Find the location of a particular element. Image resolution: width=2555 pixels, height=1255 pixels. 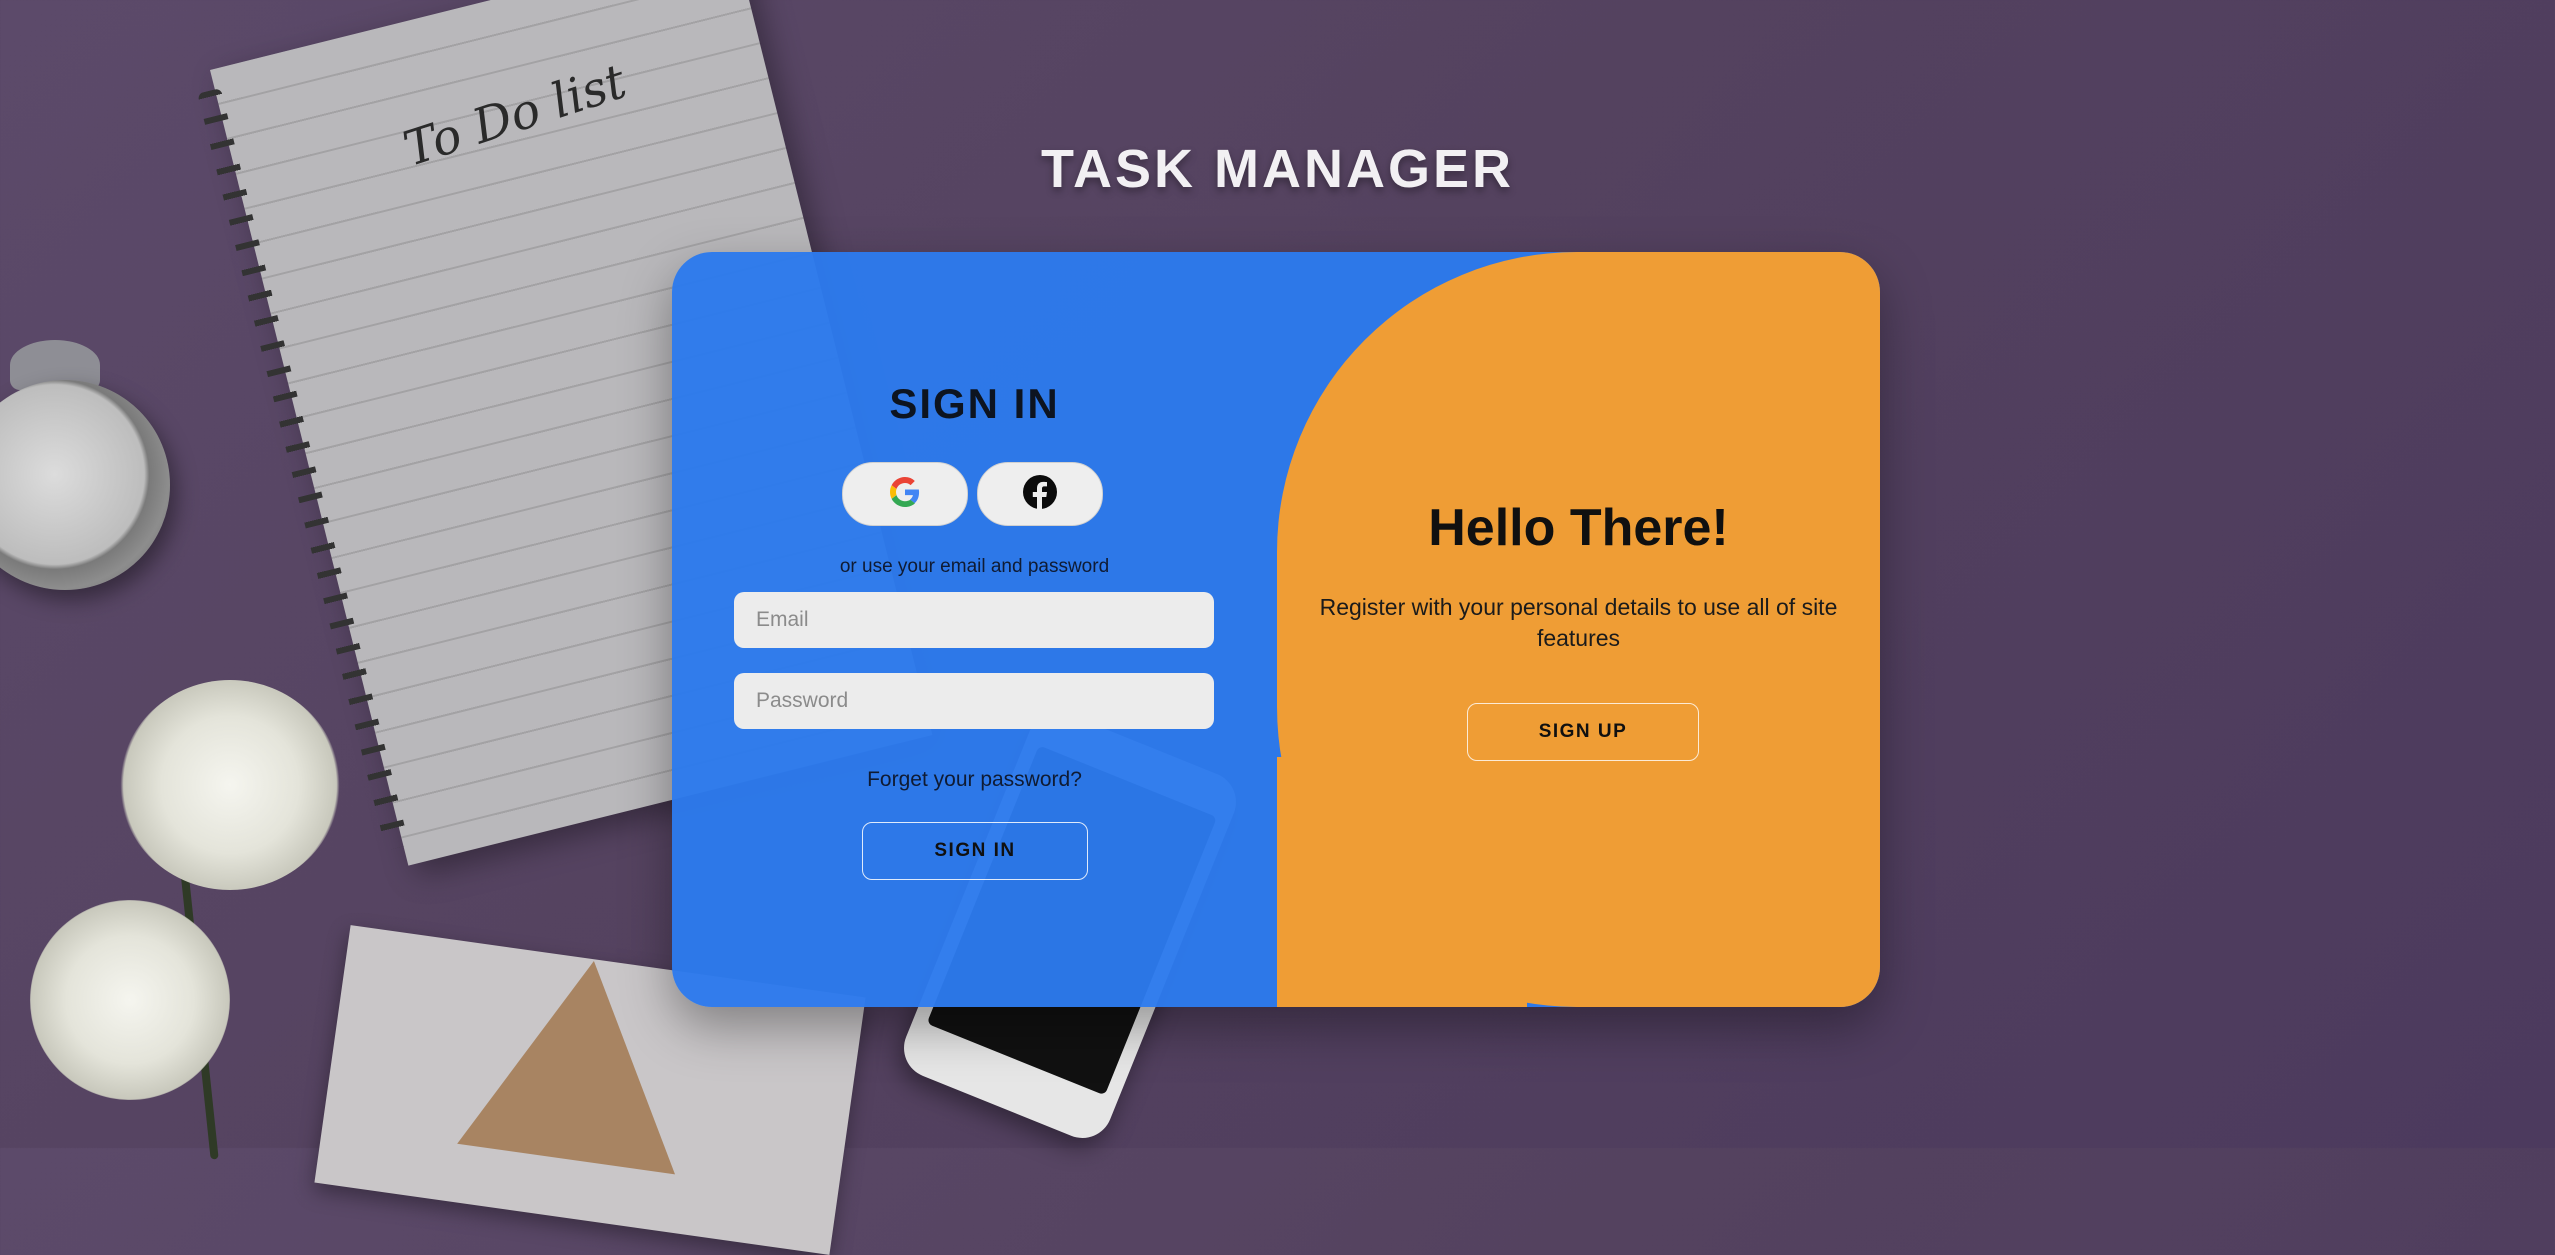

facebook-icon is located at coordinates (1040, 494).